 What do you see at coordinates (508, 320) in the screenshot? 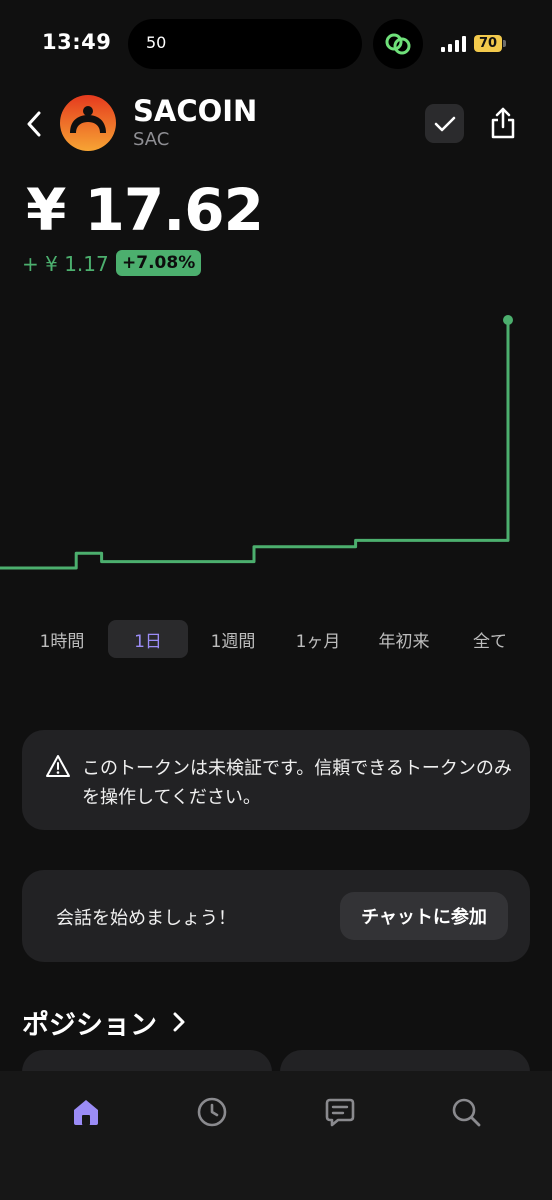
I see `latest-price-point` at bounding box center [508, 320].